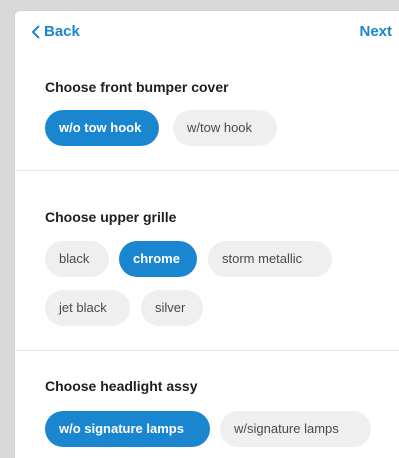  What do you see at coordinates (172, 308) in the screenshot?
I see `option-chip-silver: silver` at bounding box center [172, 308].